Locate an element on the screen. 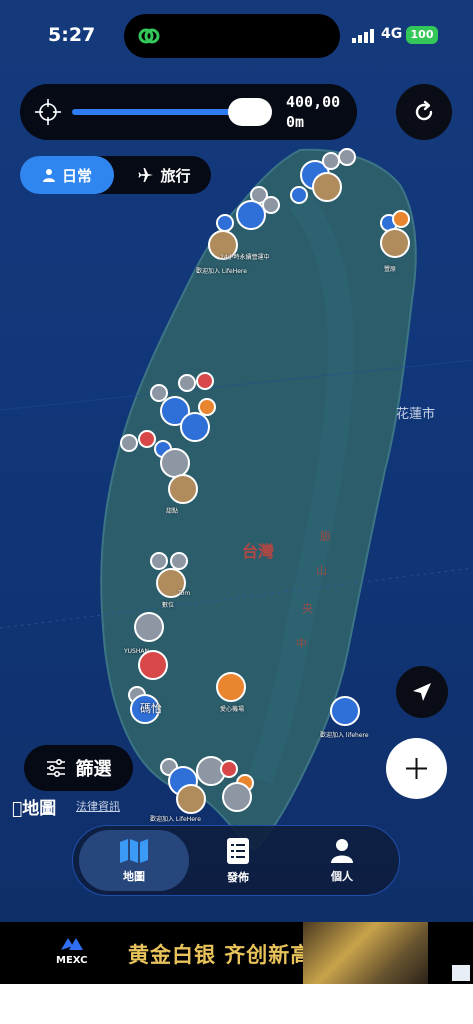  mountain-label: 脈 is located at coordinates (325, 536).